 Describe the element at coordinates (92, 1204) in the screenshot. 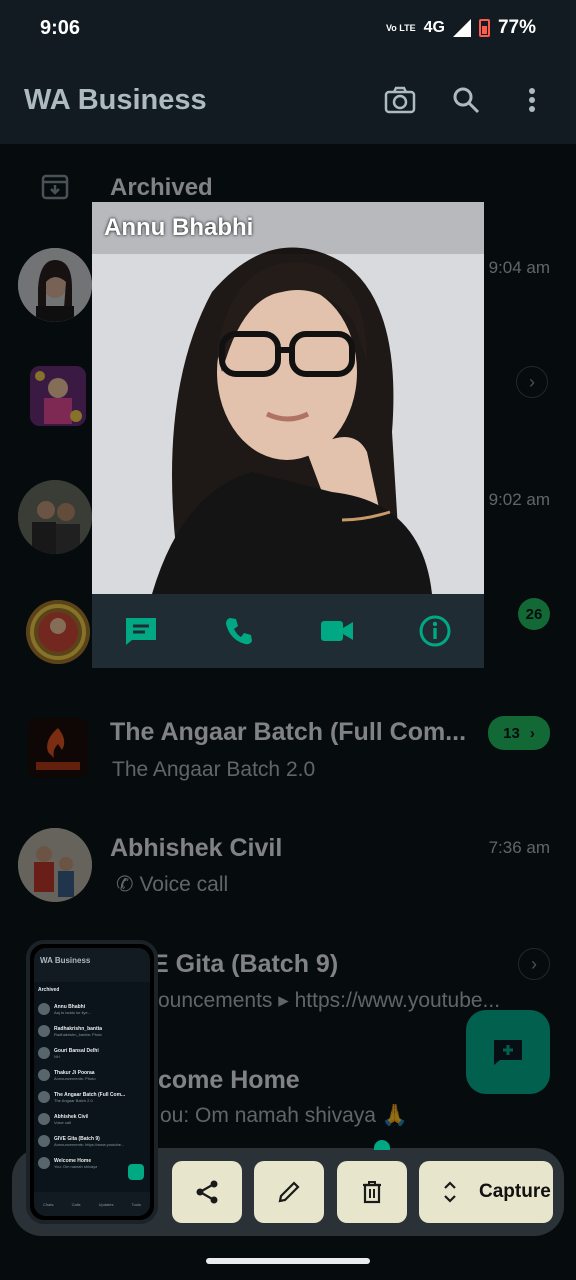

I see `thumbnail-bottom-nav: Chats Calls Updates Tools` at that location.